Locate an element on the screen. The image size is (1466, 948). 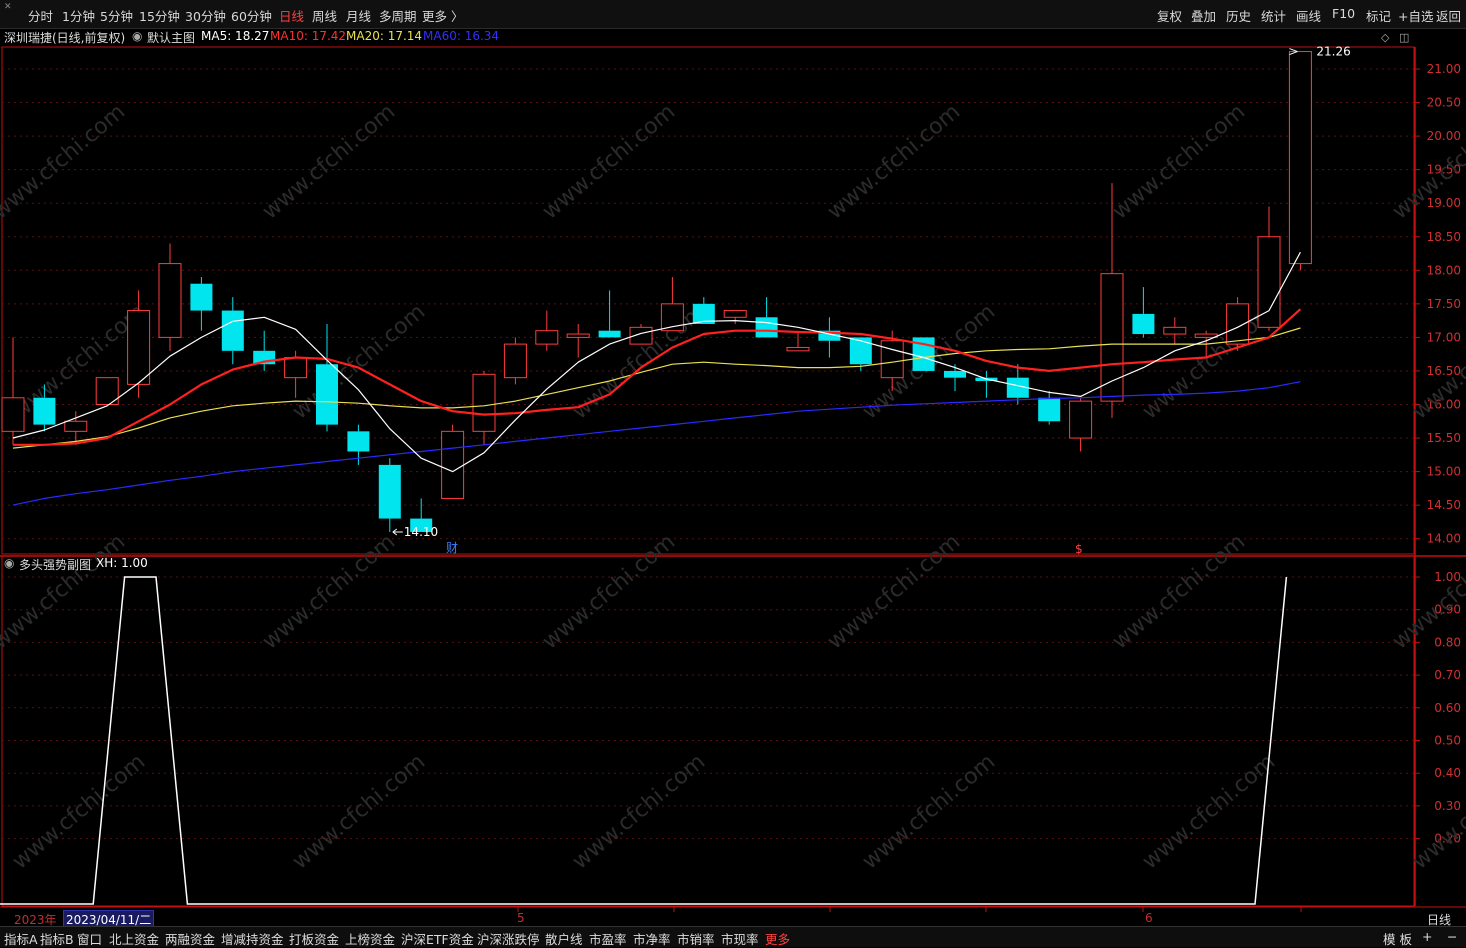
tab-holdings-change: 增减持资金 is located at coordinates (252, 938).